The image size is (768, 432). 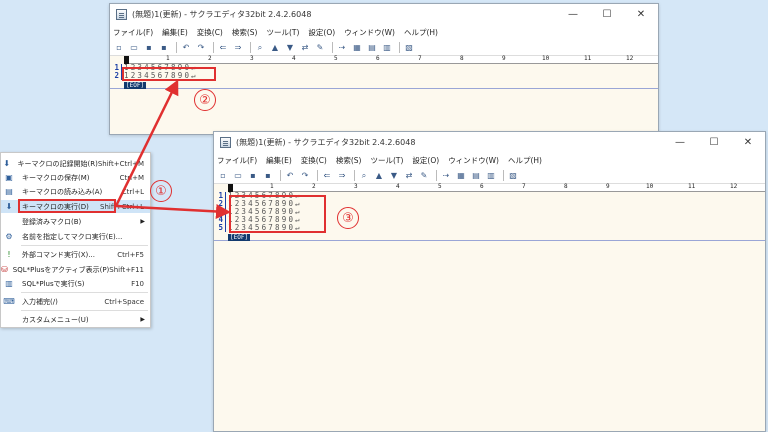 I want to click on line-number: 5, so click(x=220, y=228).